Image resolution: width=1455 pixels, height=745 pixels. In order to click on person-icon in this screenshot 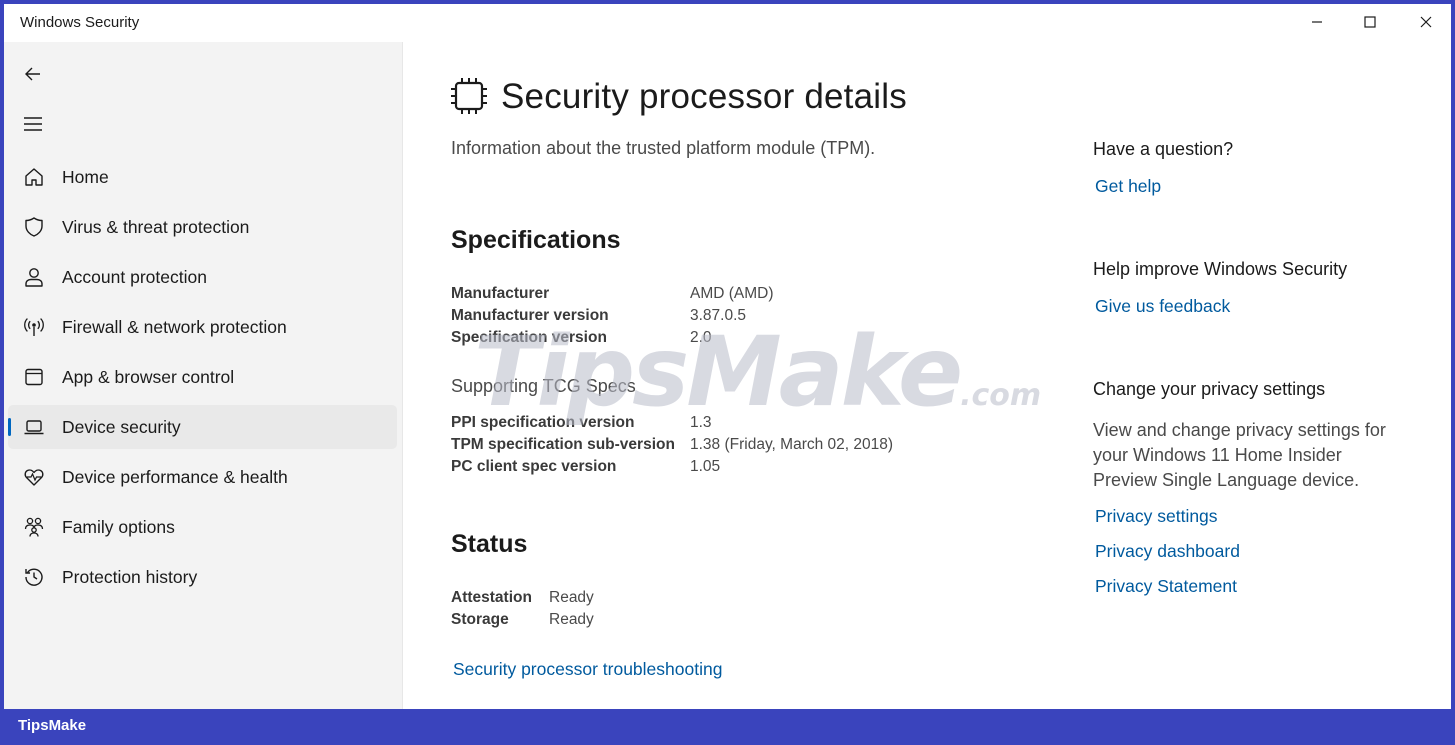, I will do `click(34, 277)`.